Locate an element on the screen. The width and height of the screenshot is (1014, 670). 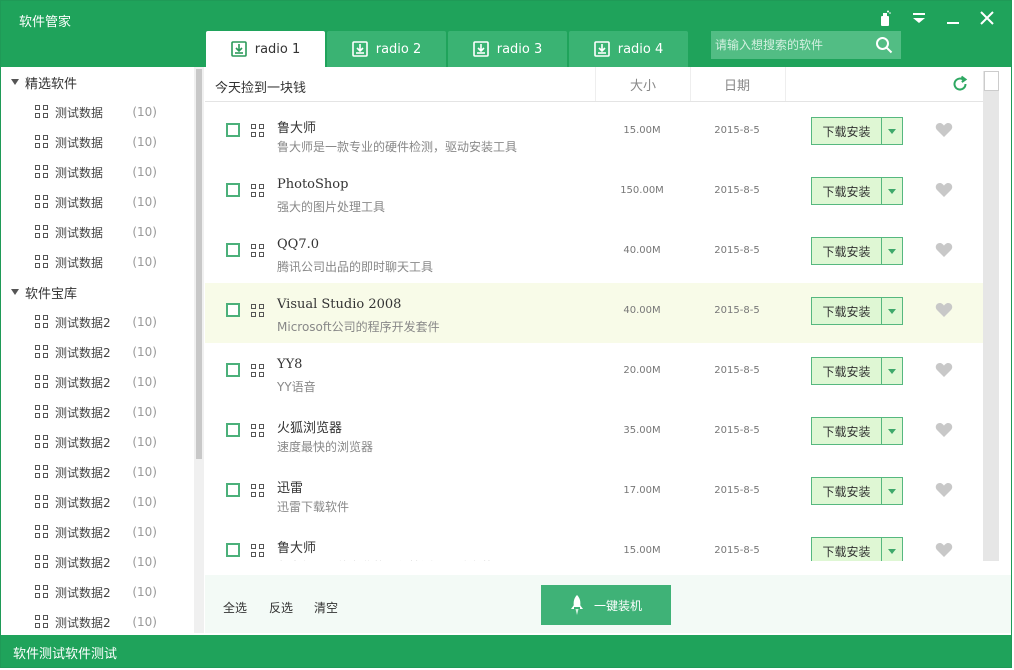
column-size: 大小 is located at coordinates (643, 84).